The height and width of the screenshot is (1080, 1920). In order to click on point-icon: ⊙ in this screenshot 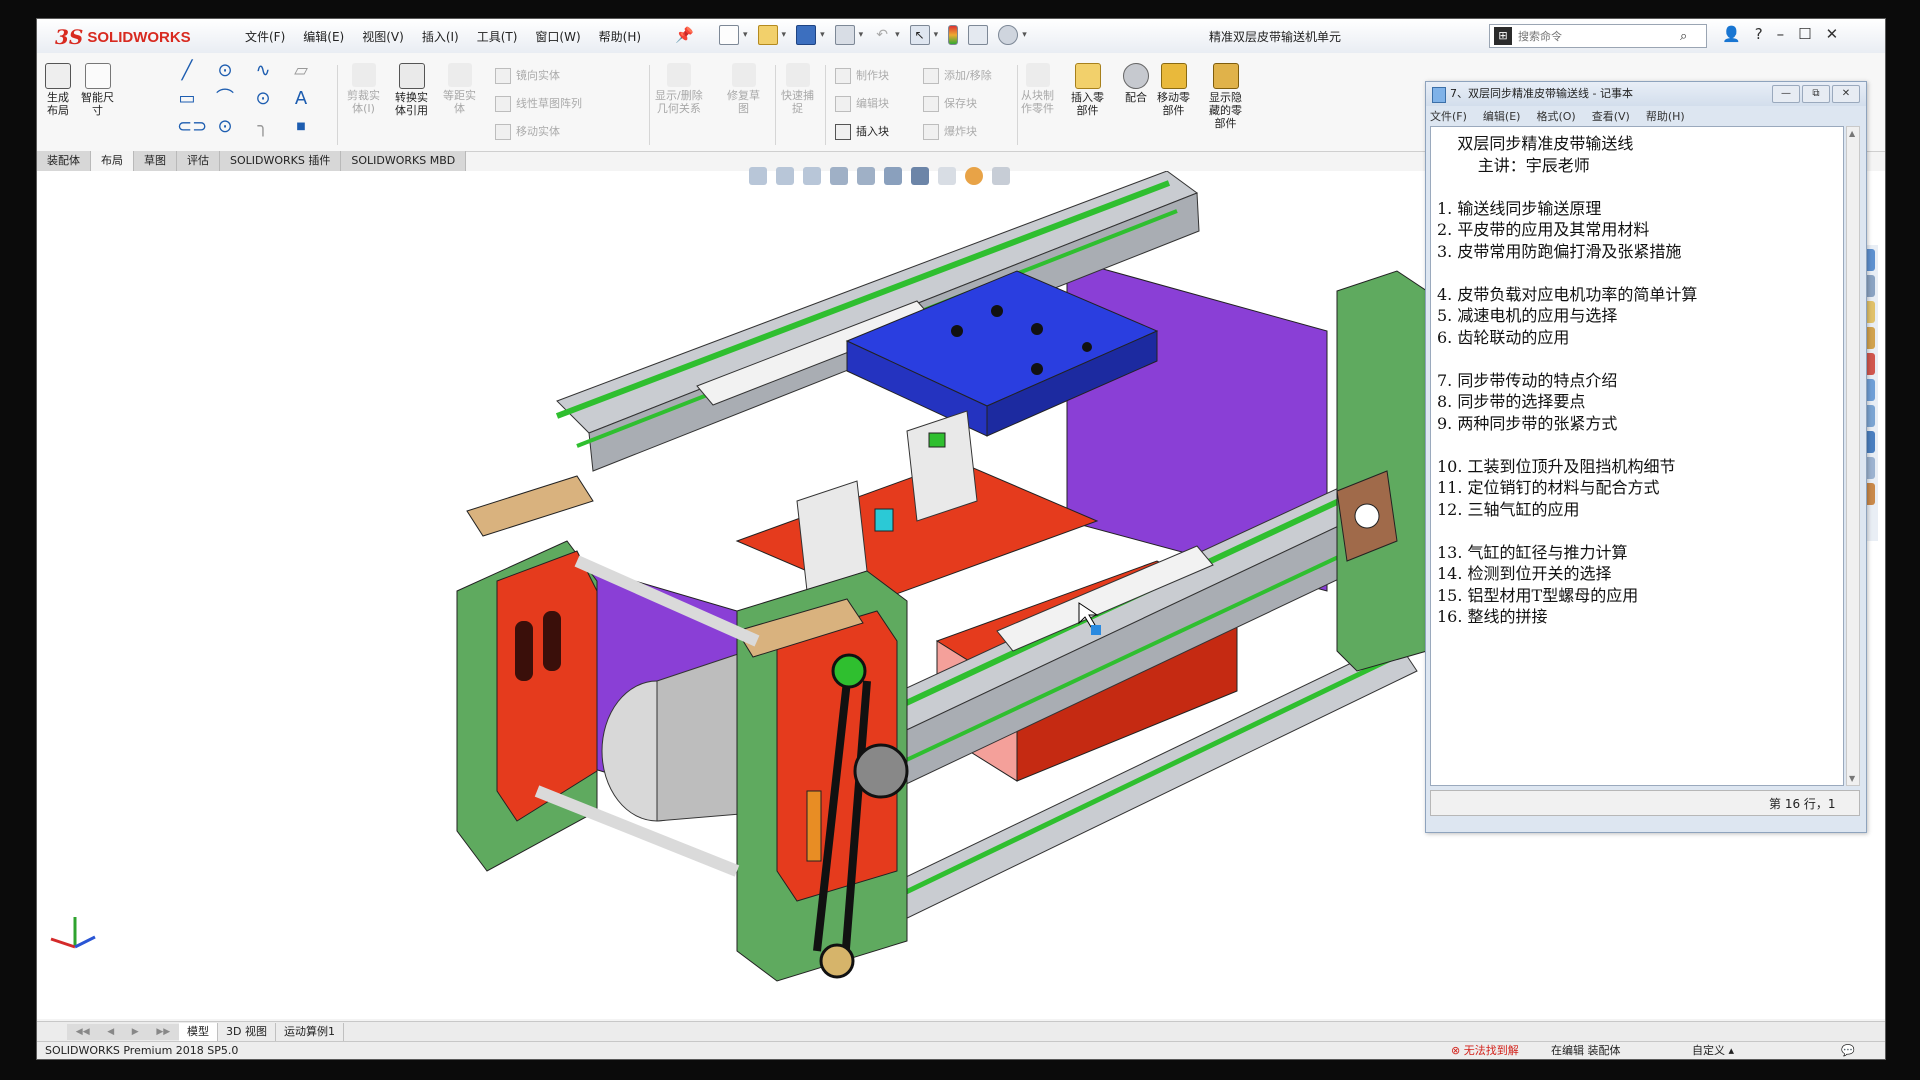, I will do `click(225, 127)`.